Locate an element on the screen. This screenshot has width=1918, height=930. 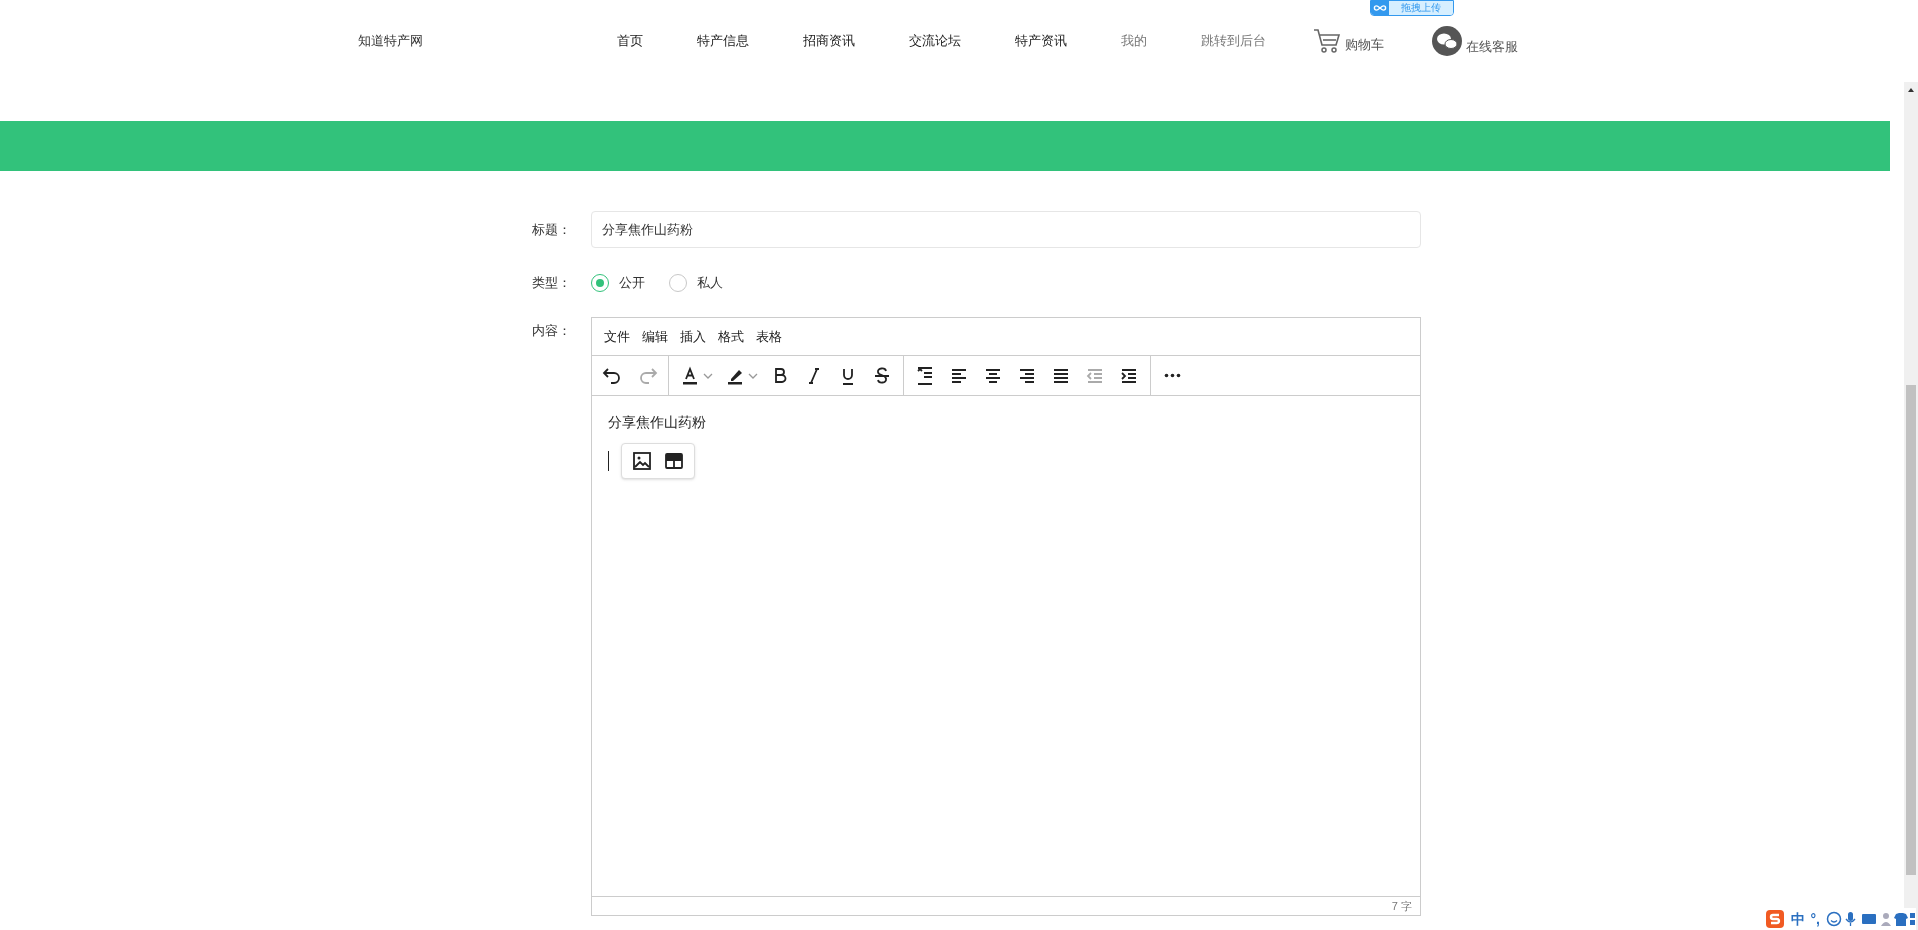
ime-toggle: 中 is located at coordinates (1797, 919).